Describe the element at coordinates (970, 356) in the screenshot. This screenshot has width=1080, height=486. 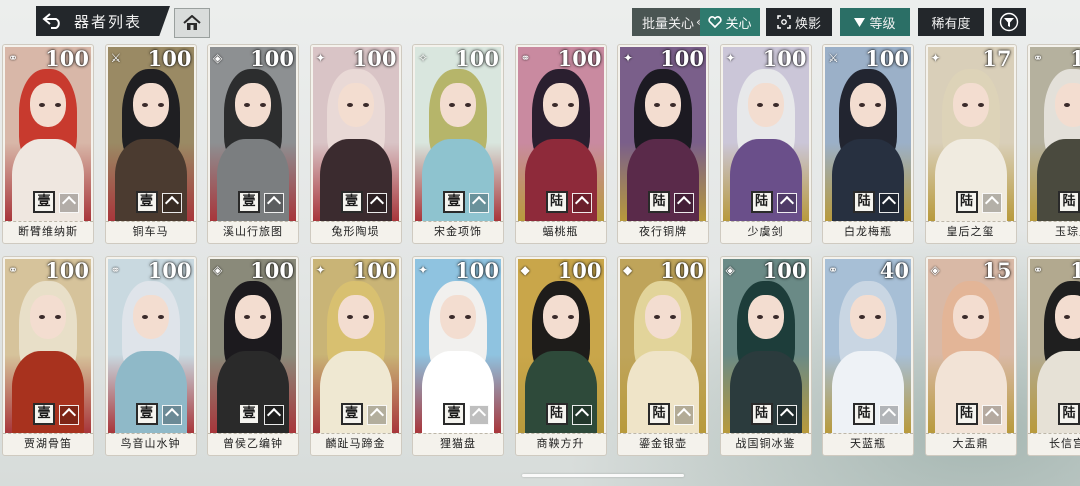
I see `character-card: ◈ 15 陆大盂鼎` at that location.